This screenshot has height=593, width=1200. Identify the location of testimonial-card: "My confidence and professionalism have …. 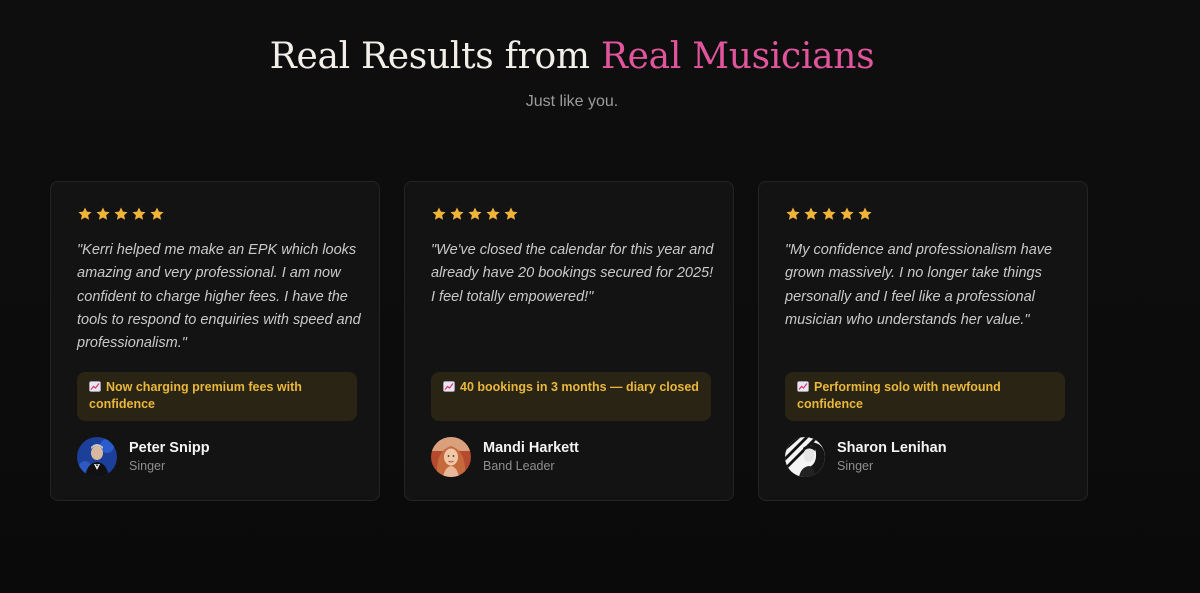
(923, 341).